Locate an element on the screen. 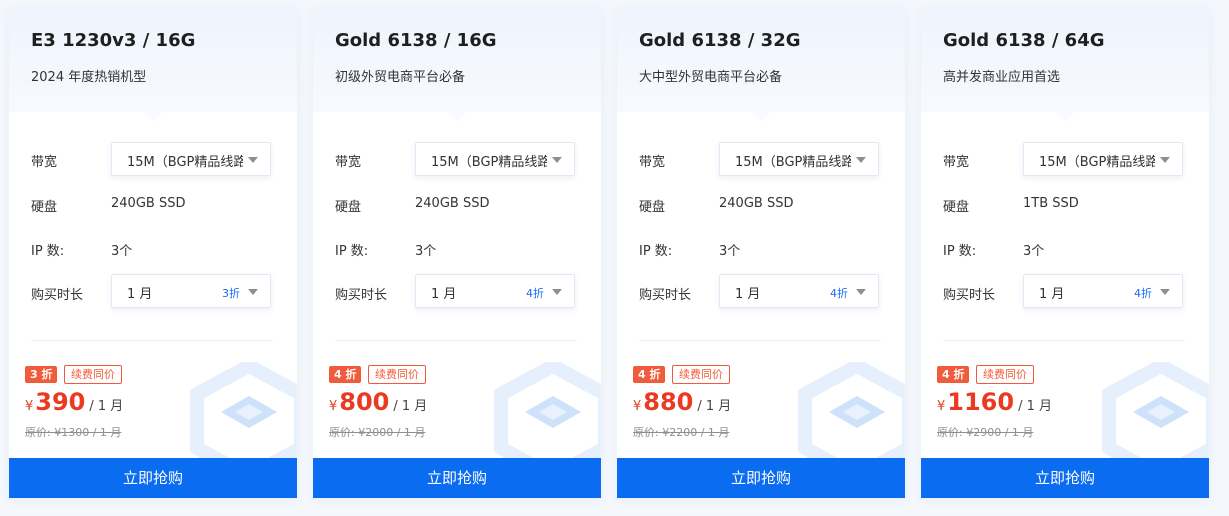 The height and width of the screenshot is (516, 1229). product-subtitle: 2024 年度热销机型 is located at coordinates (89, 77).